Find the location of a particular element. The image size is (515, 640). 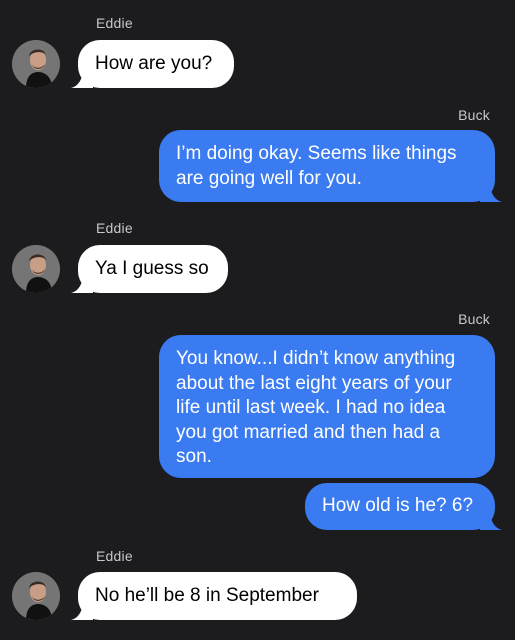

message-text: Ya I guess so is located at coordinates (152, 268).